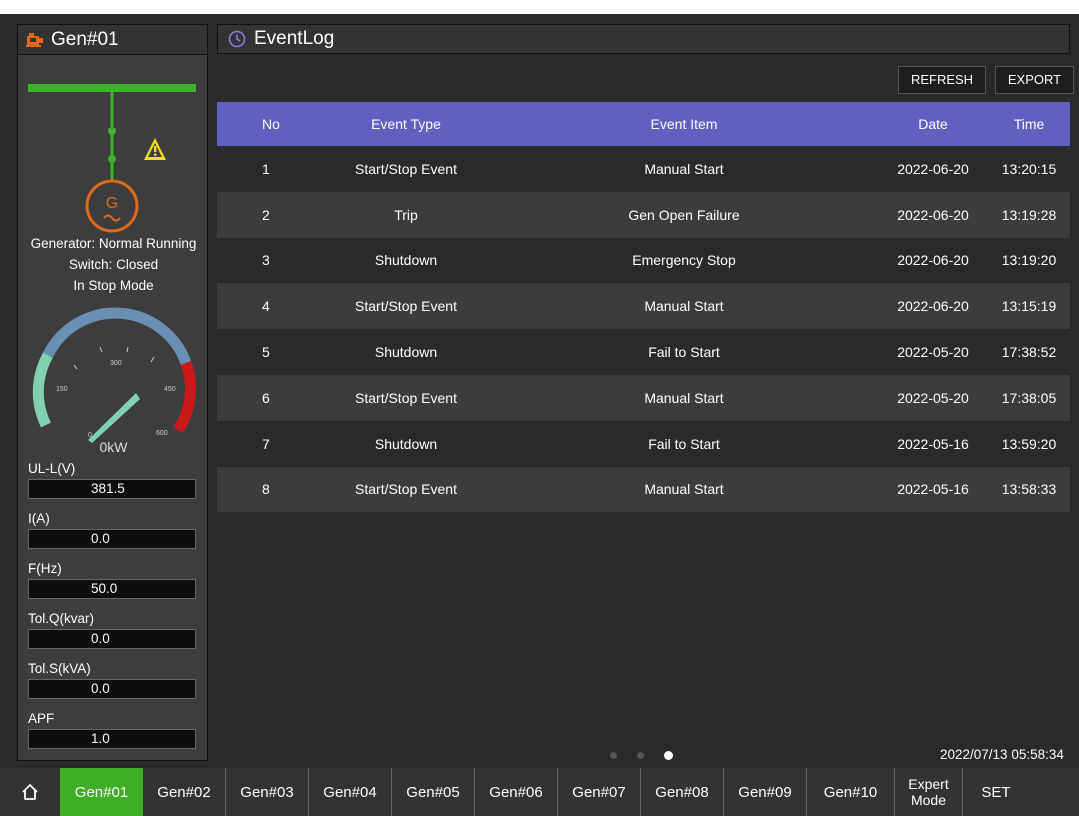 The width and height of the screenshot is (1079, 816). What do you see at coordinates (162, 433) in the screenshot?
I see `gauge-tick-600: 600` at bounding box center [162, 433].